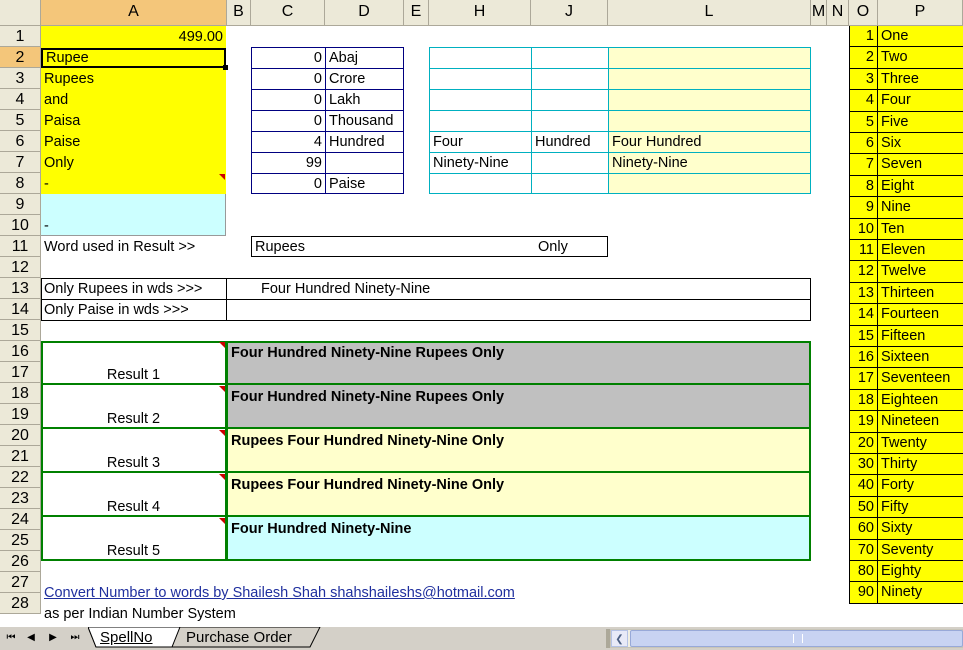 The height and width of the screenshot is (650, 963). What do you see at coordinates (20, 393) in the screenshot?
I see `row-header-18: 18` at bounding box center [20, 393].